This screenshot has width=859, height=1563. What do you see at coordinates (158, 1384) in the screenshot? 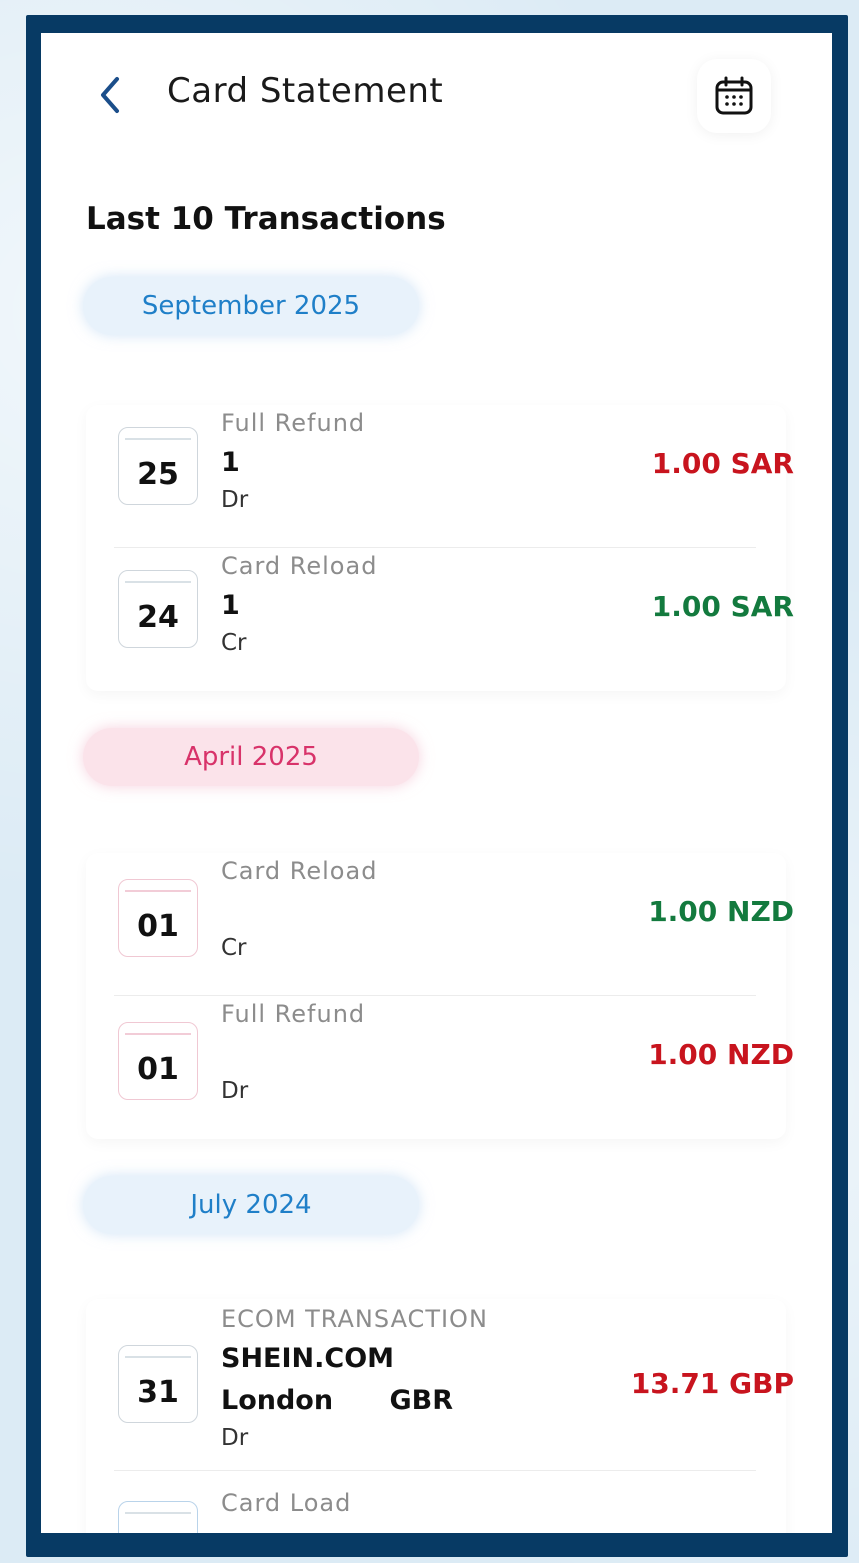
I see `date-badge: 31` at bounding box center [158, 1384].